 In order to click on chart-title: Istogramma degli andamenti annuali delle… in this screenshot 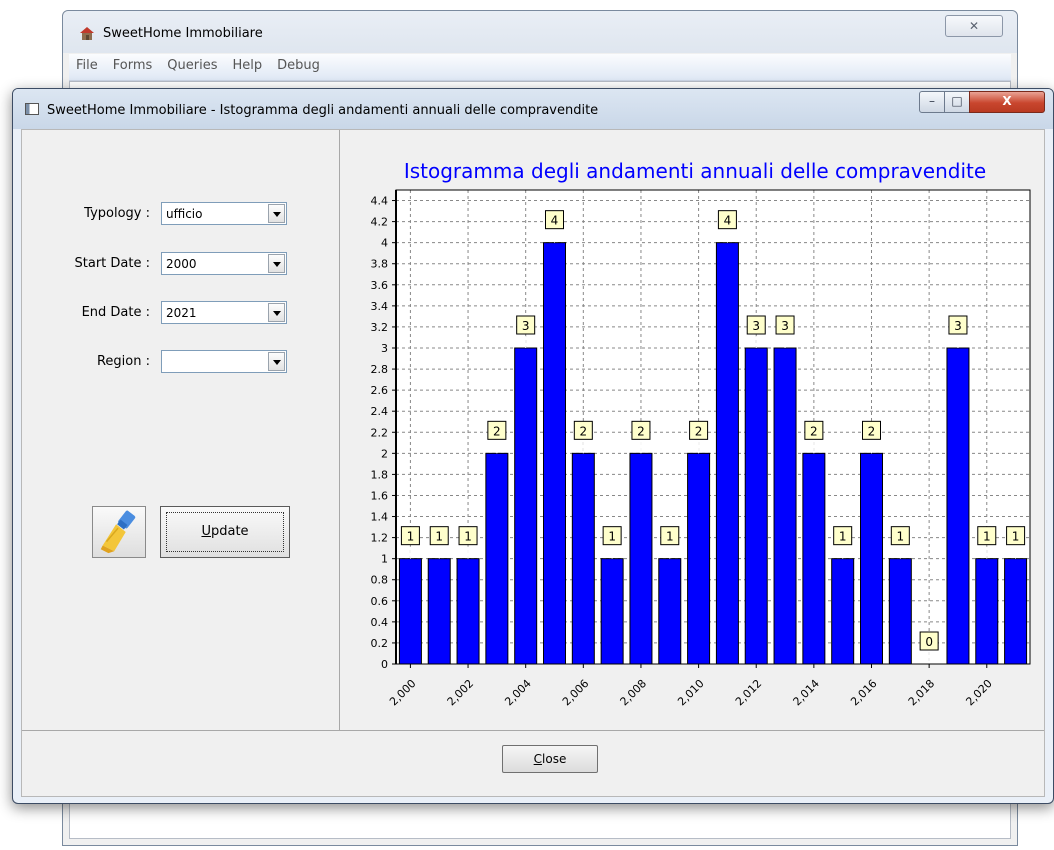, I will do `click(695, 171)`.